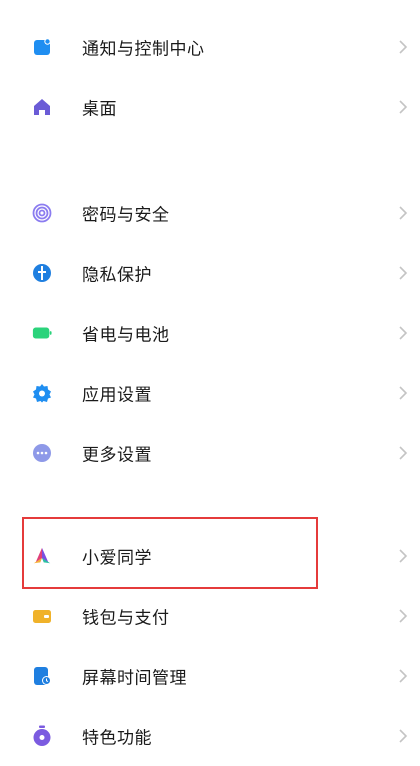 The height and width of the screenshot is (766, 420). Describe the element at coordinates (117, 738) in the screenshot. I see `settings-item-label: 特色功能` at that location.